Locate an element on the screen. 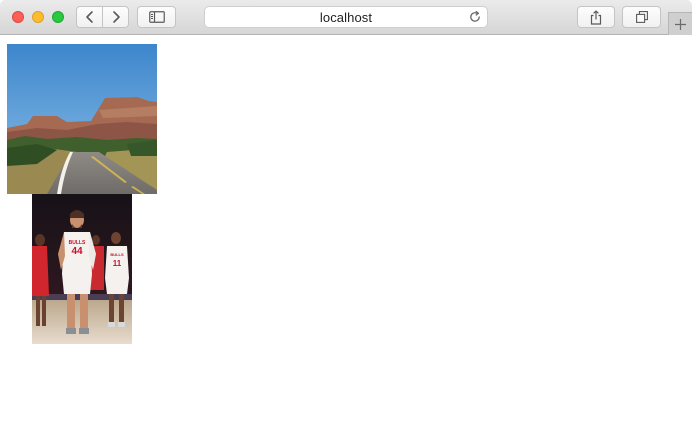 Image resolution: width=692 pixels, height=426 pixels. url-text: localhost is located at coordinates (346, 17).